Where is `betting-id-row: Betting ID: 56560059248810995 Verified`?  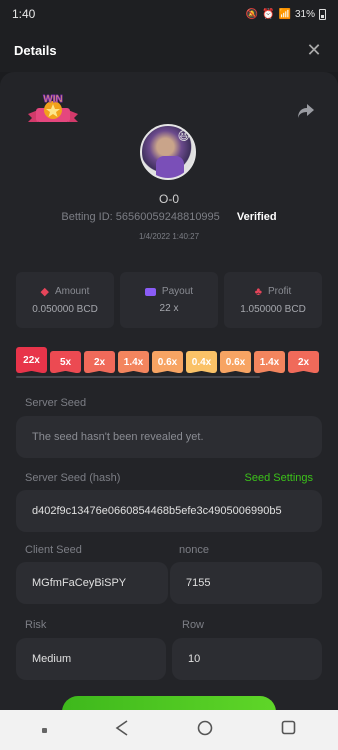
betting-id-row: Betting ID: 56560059248810995 Verified is located at coordinates (169, 217).